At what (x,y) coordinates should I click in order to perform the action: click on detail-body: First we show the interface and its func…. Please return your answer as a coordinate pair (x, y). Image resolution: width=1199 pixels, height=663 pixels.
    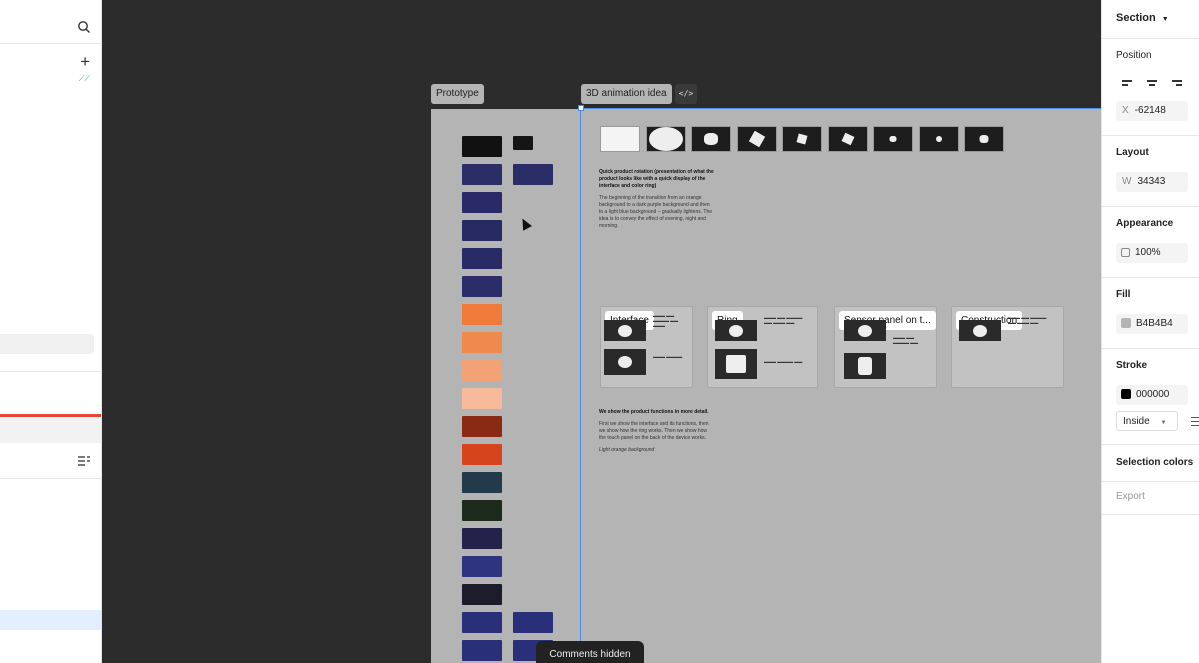
    Looking at the image, I should click on (654, 431).